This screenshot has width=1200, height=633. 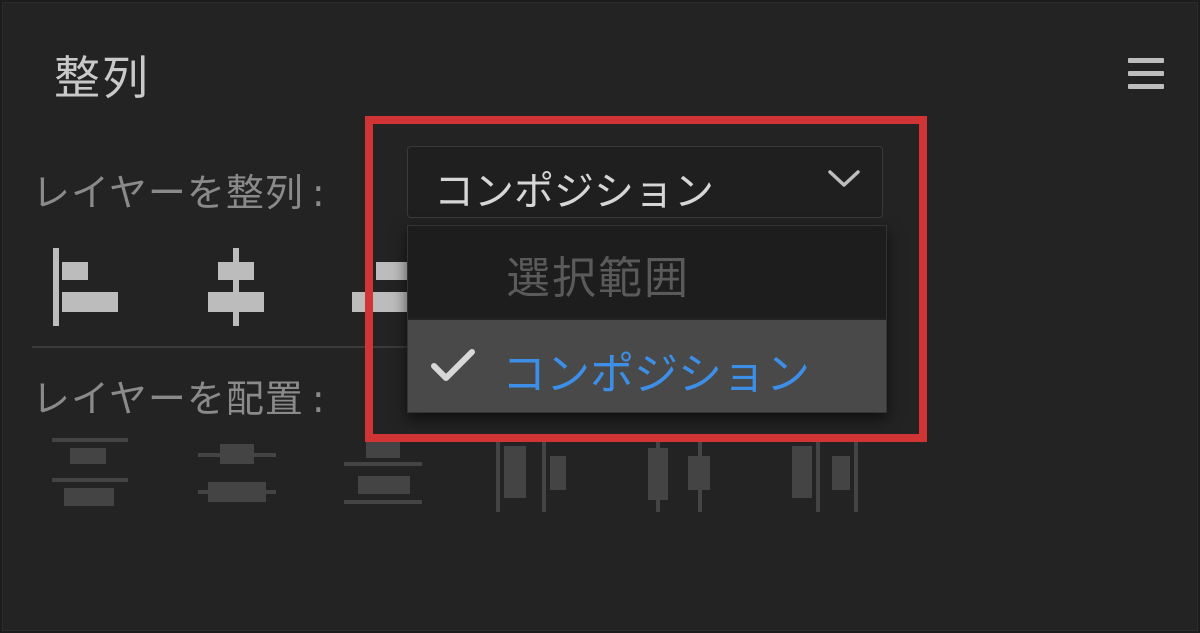 What do you see at coordinates (453, 365) in the screenshot?
I see `checkmark-icon` at bounding box center [453, 365].